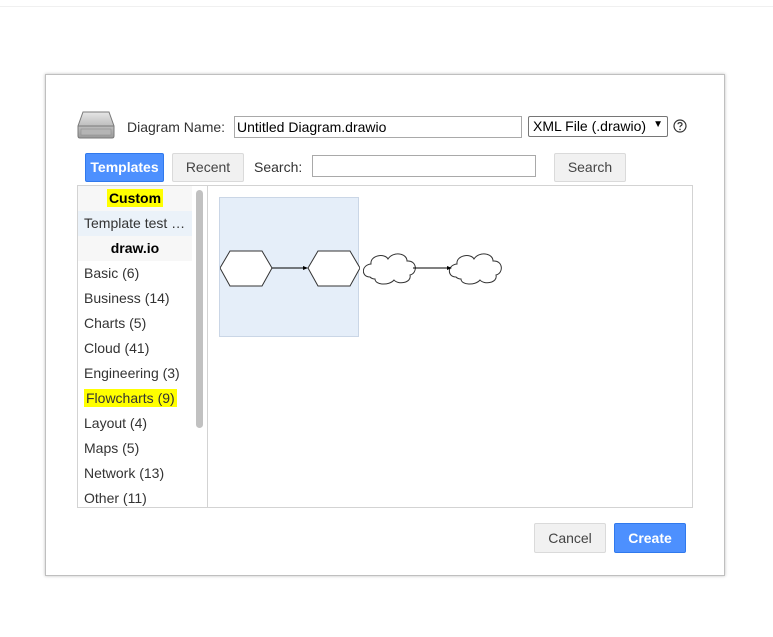 Image resolution: width=773 pixels, height=637 pixels. I want to click on category-item-basic: Basic (6), so click(135, 273).